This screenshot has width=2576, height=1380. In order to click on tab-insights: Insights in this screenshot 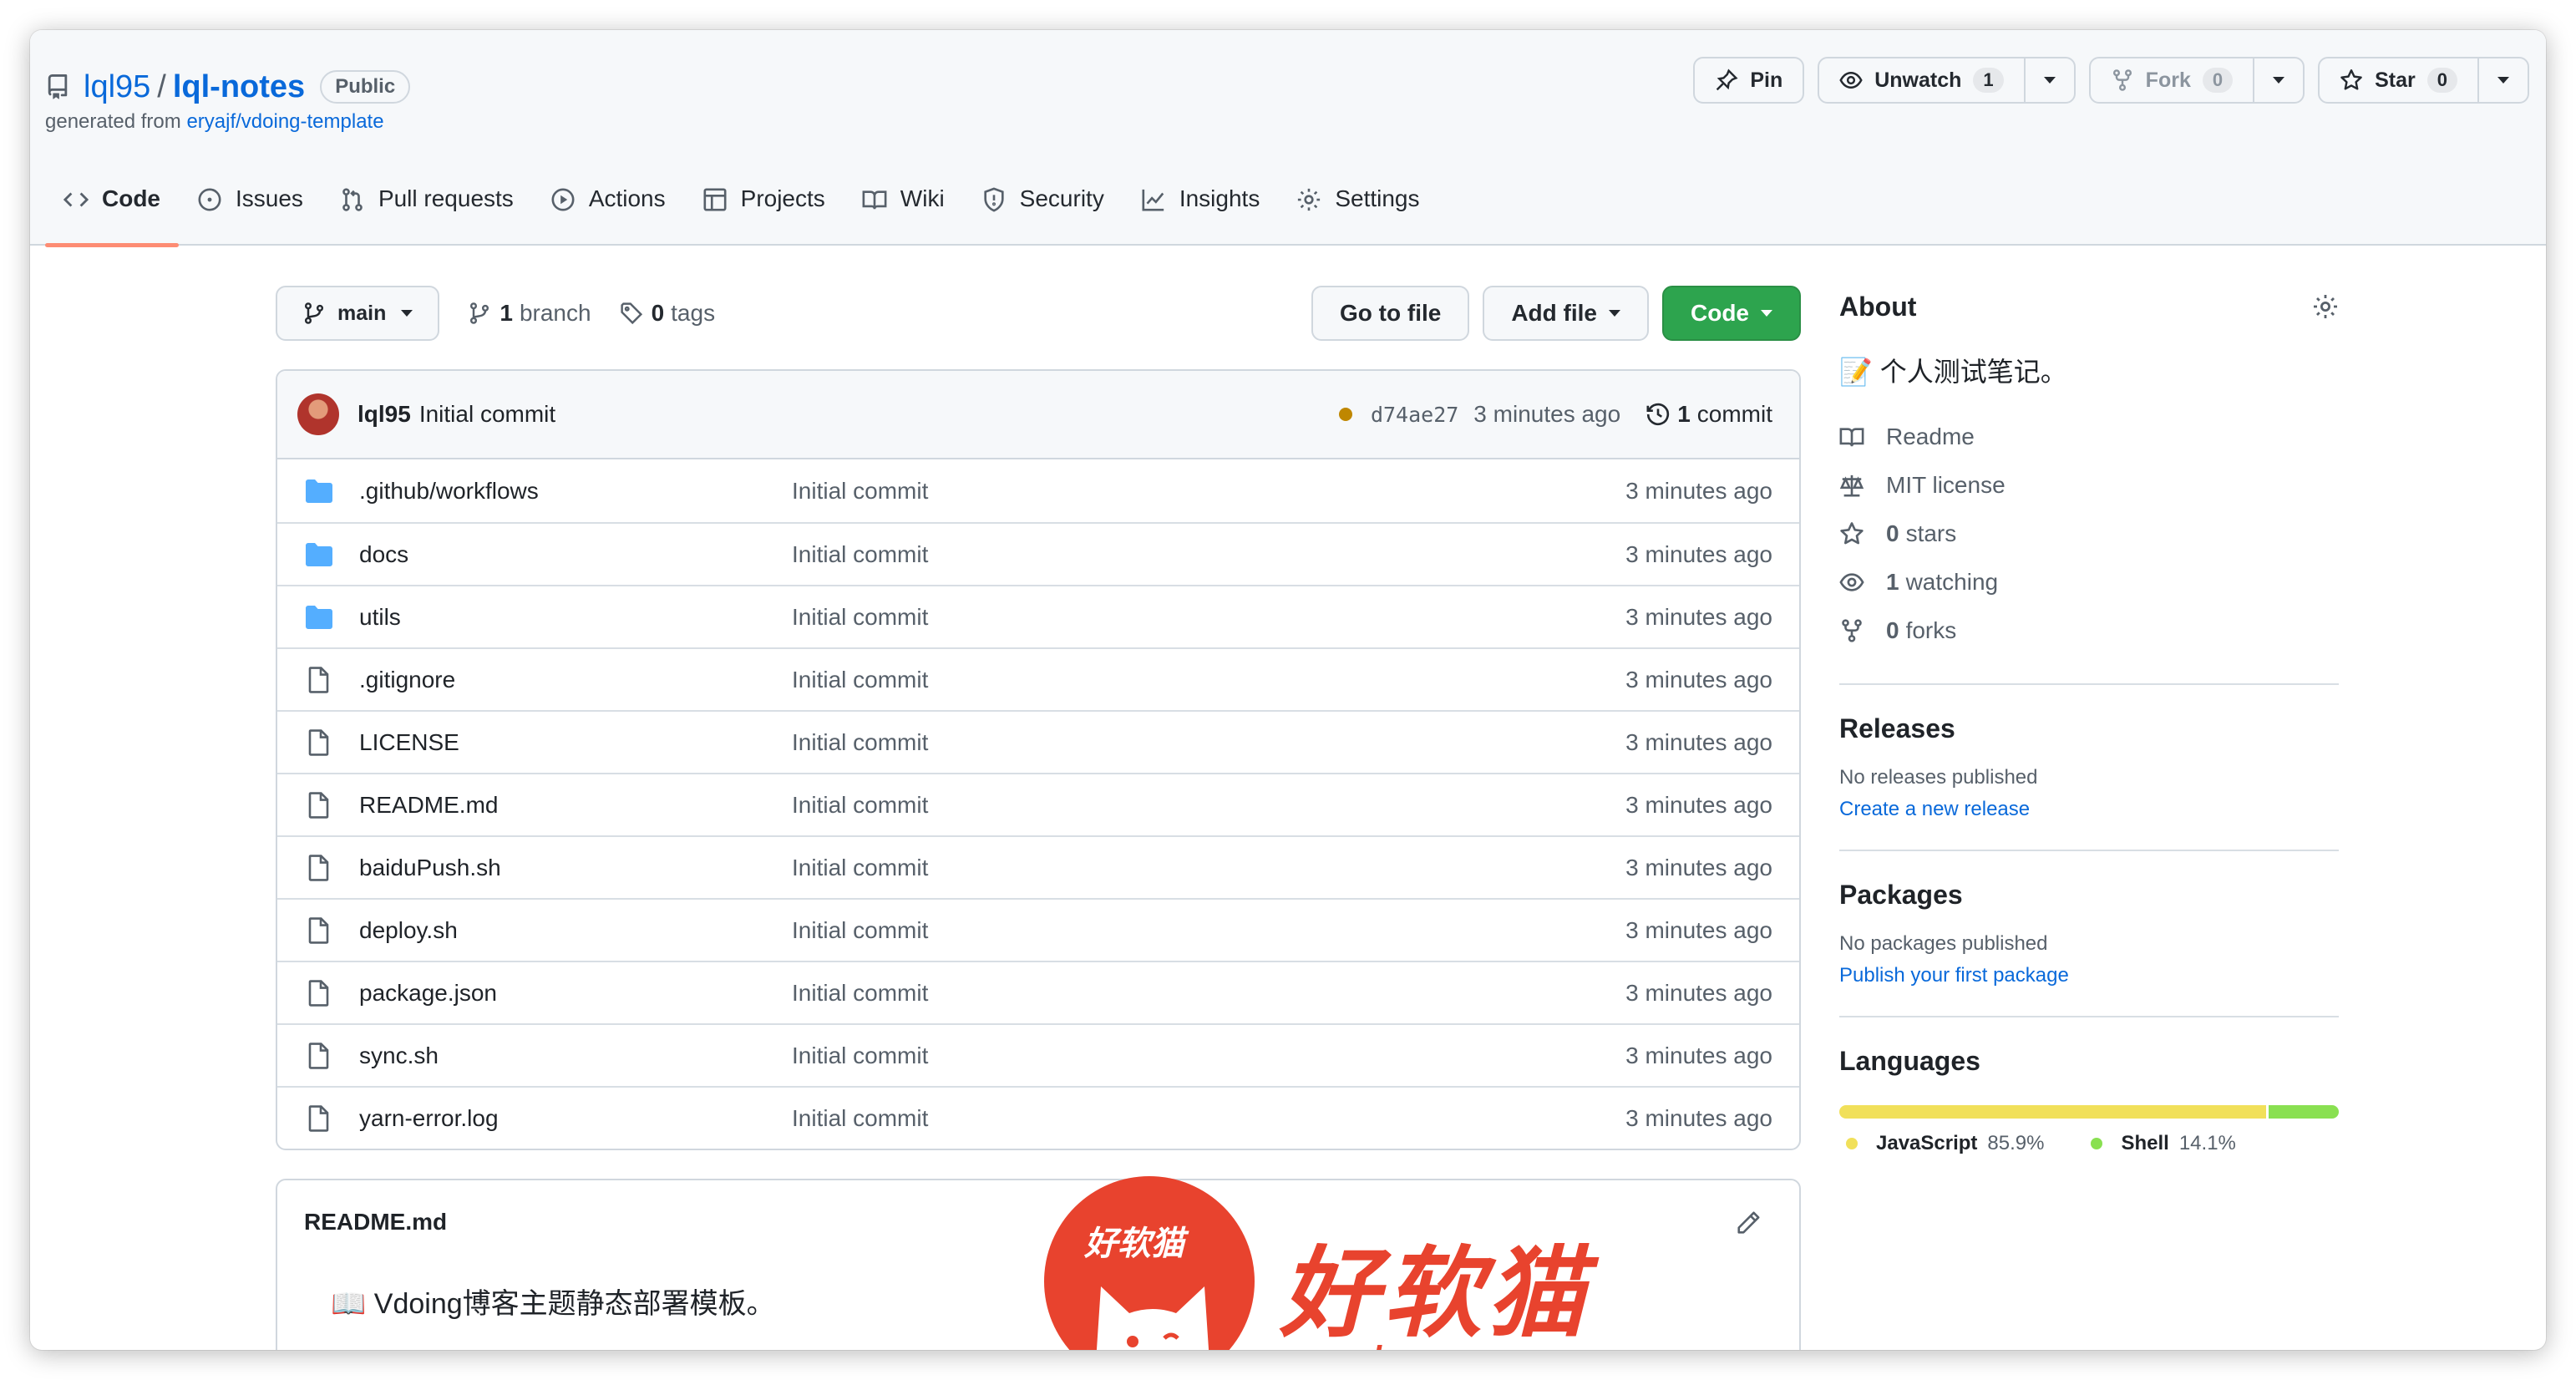, I will do `click(1201, 215)`.